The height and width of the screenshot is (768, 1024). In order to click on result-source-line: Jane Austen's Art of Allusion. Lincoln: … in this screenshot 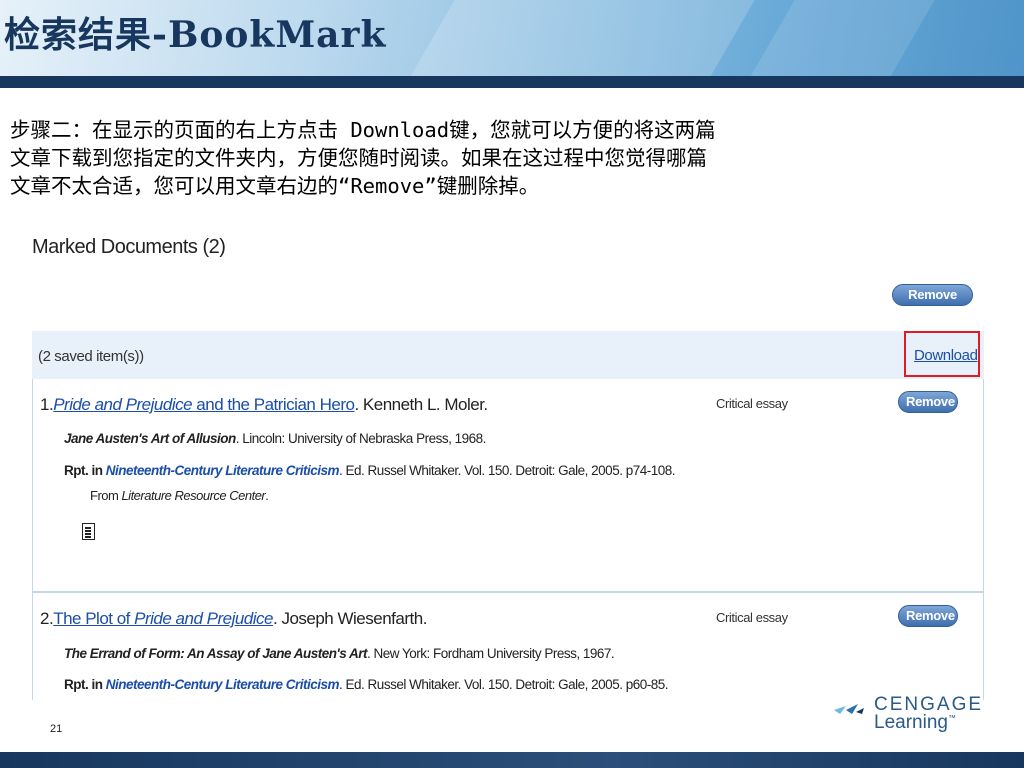, I will do `click(275, 438)`.